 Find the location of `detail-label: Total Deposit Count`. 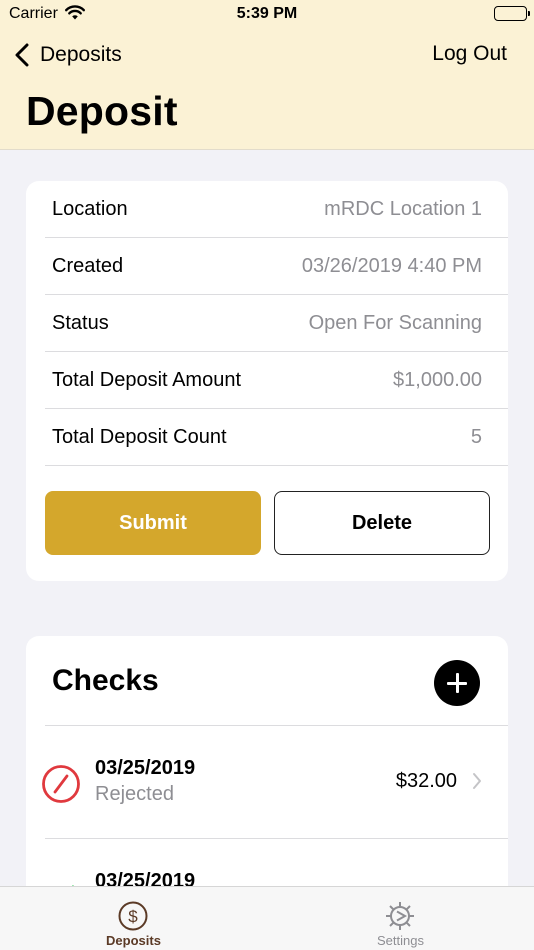

detail-label: Total Deposit Count is located at coordinates (139, 437).